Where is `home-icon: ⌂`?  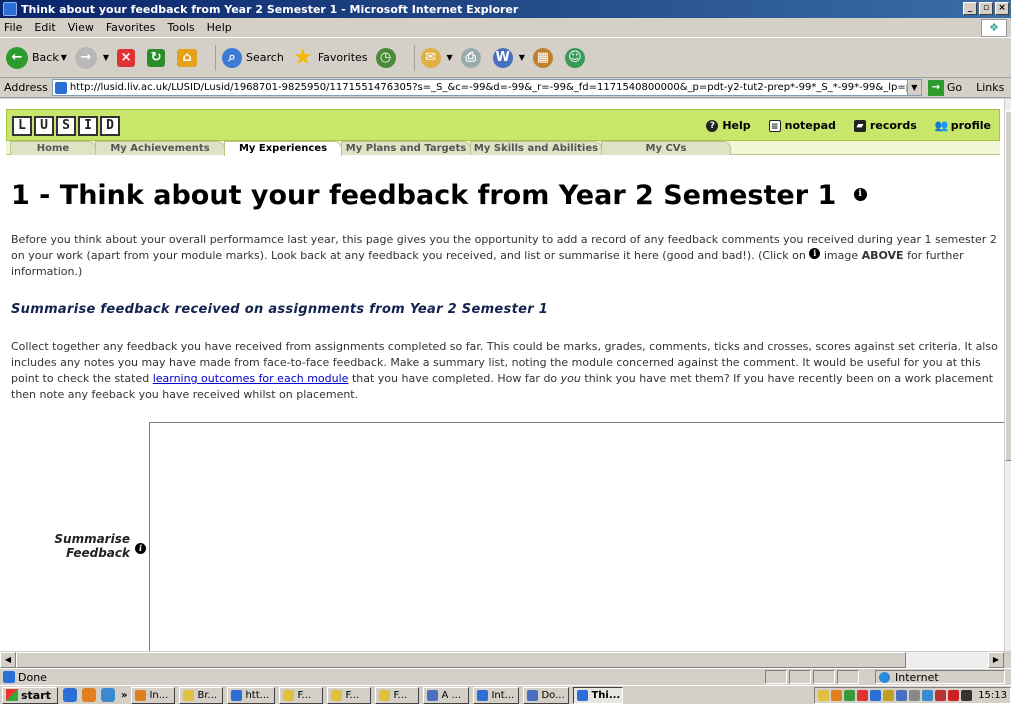
home-icon: ⌂ is located at coordinates (187, 57).